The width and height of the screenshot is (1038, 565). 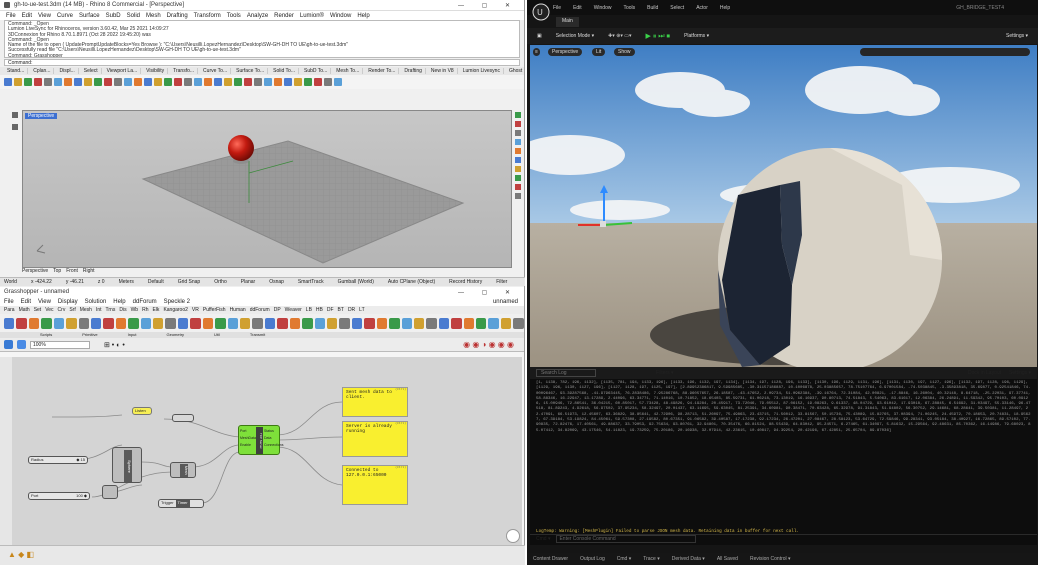 What do you see at coordinates (624, 52) in the screenshot?
I see `ue-show-button: Show` at bounding box center [624, 52].